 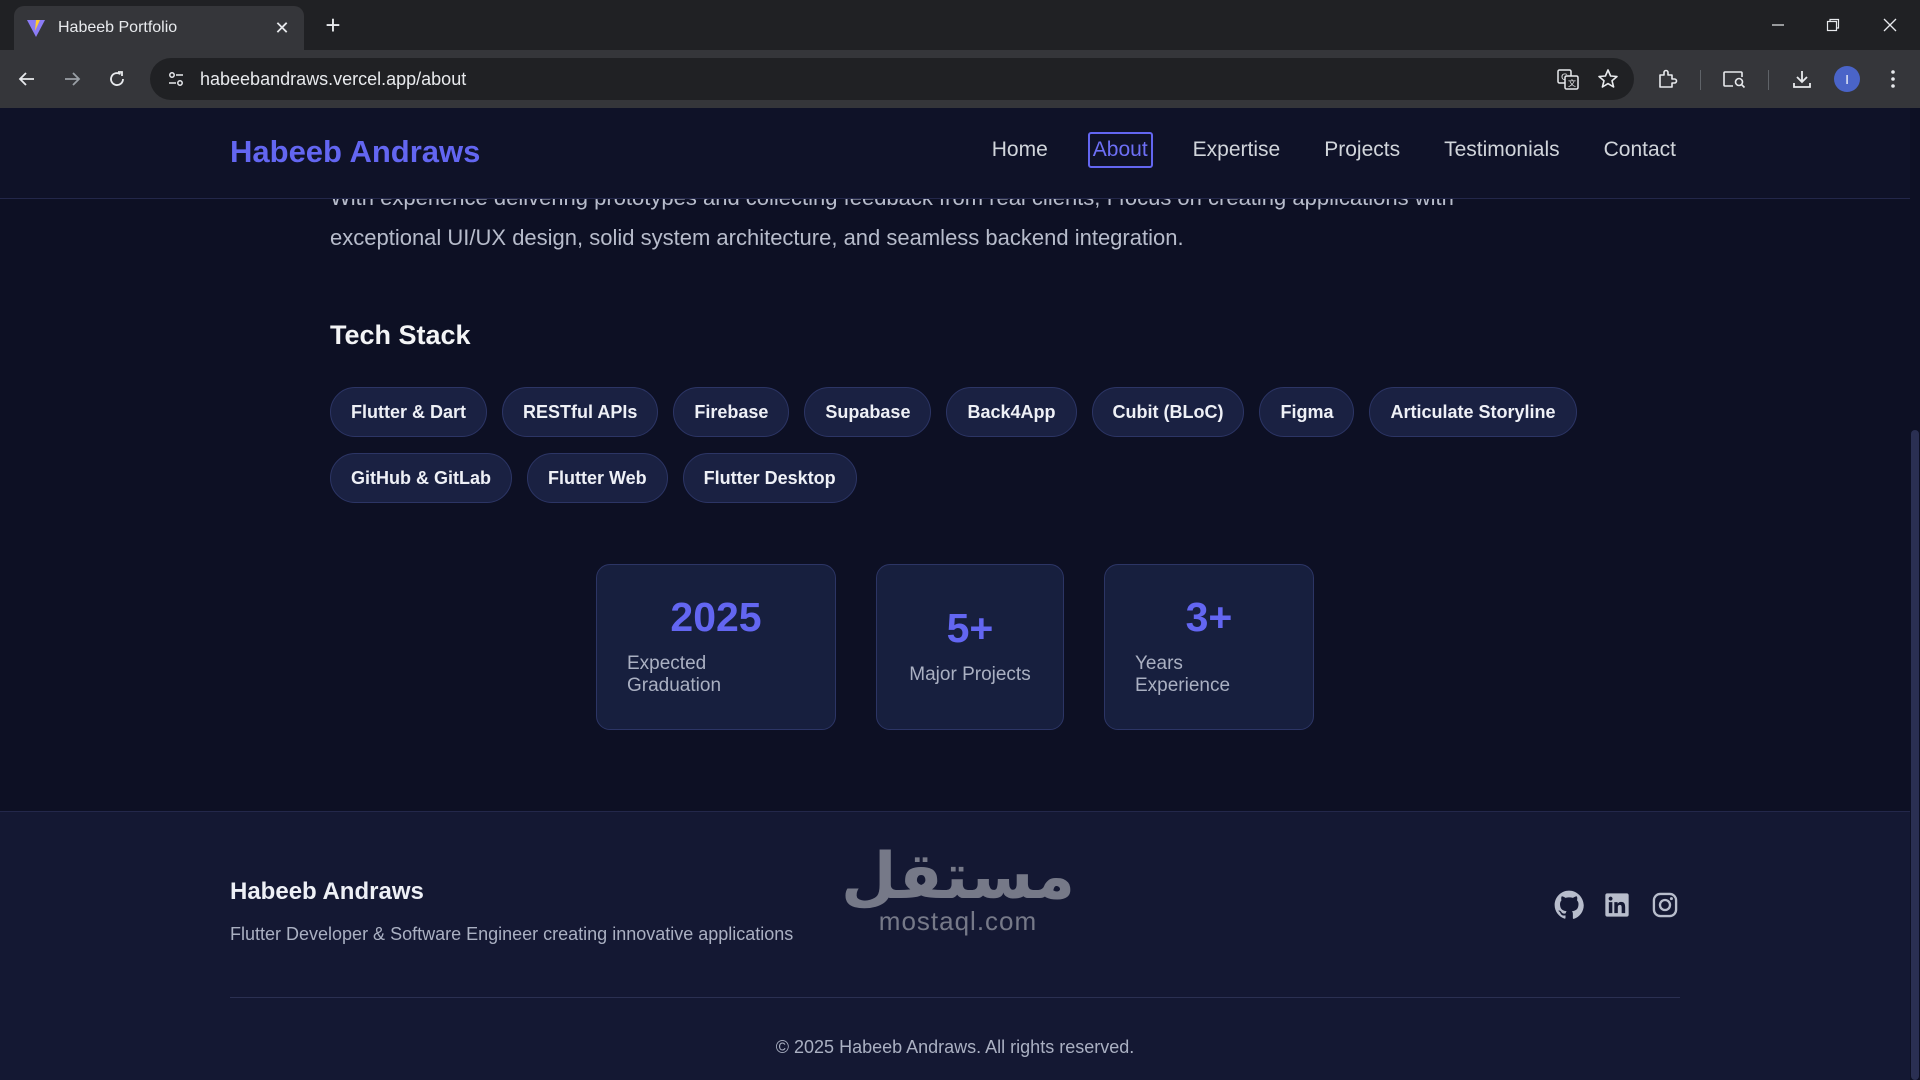 I want to click on tech-stack-heading: Tech Stack, so click(x=400, y=335).